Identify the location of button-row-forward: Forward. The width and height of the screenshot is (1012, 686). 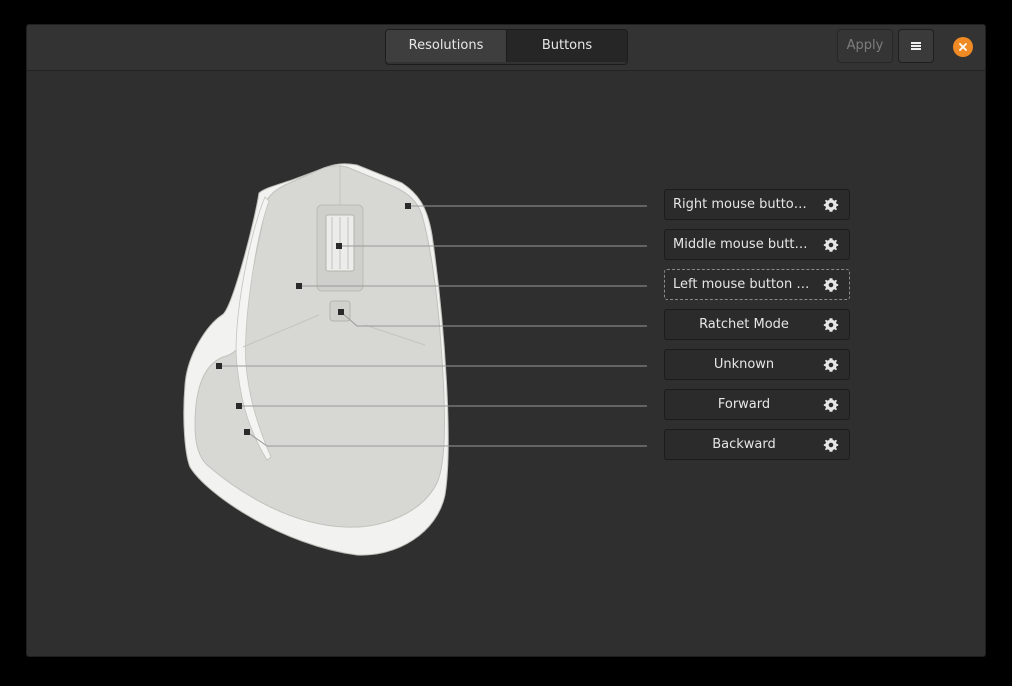
(757, 404).